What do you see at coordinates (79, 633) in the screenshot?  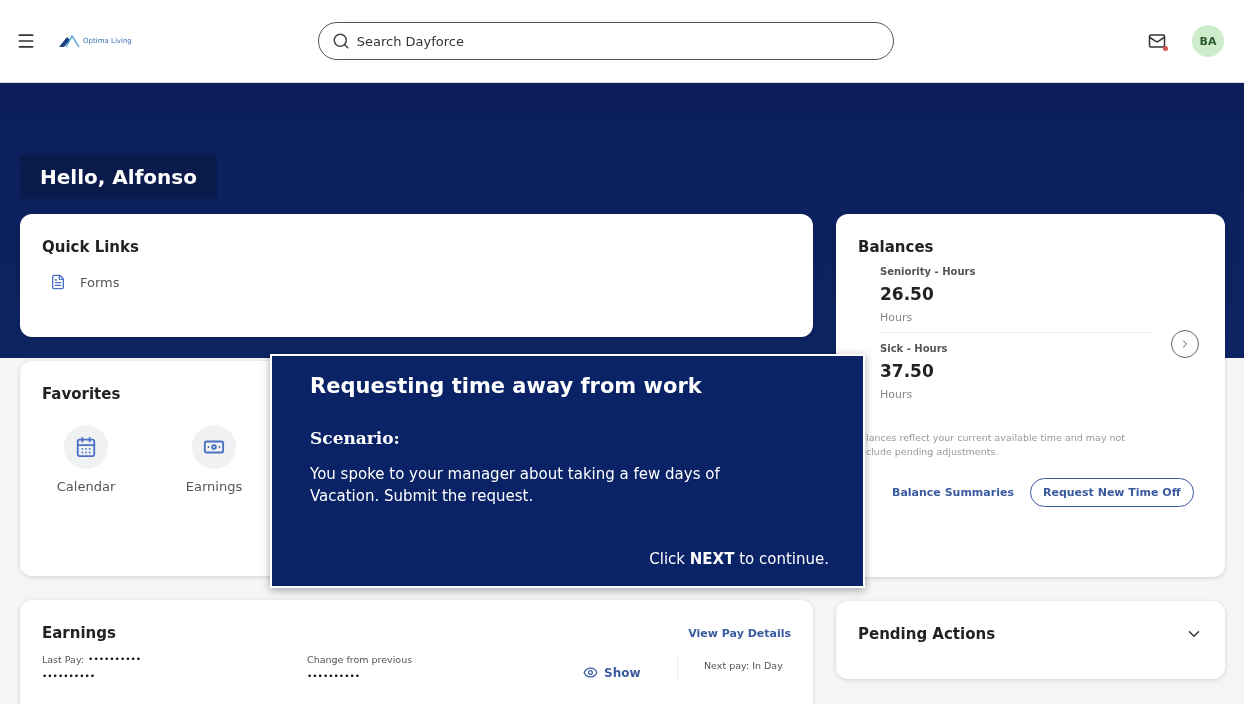 I see `card-title: Earnings` at bounding box center [79, 633].